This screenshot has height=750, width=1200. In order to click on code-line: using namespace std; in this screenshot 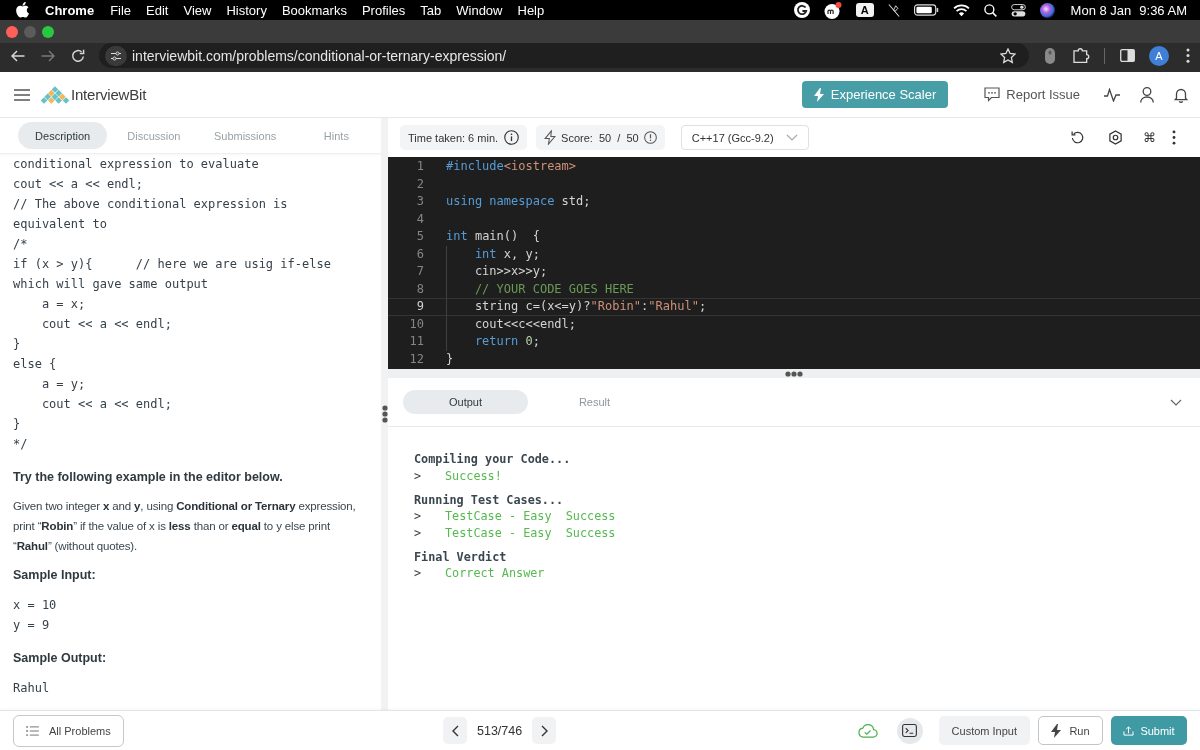, I will do `click(518, 201)`.